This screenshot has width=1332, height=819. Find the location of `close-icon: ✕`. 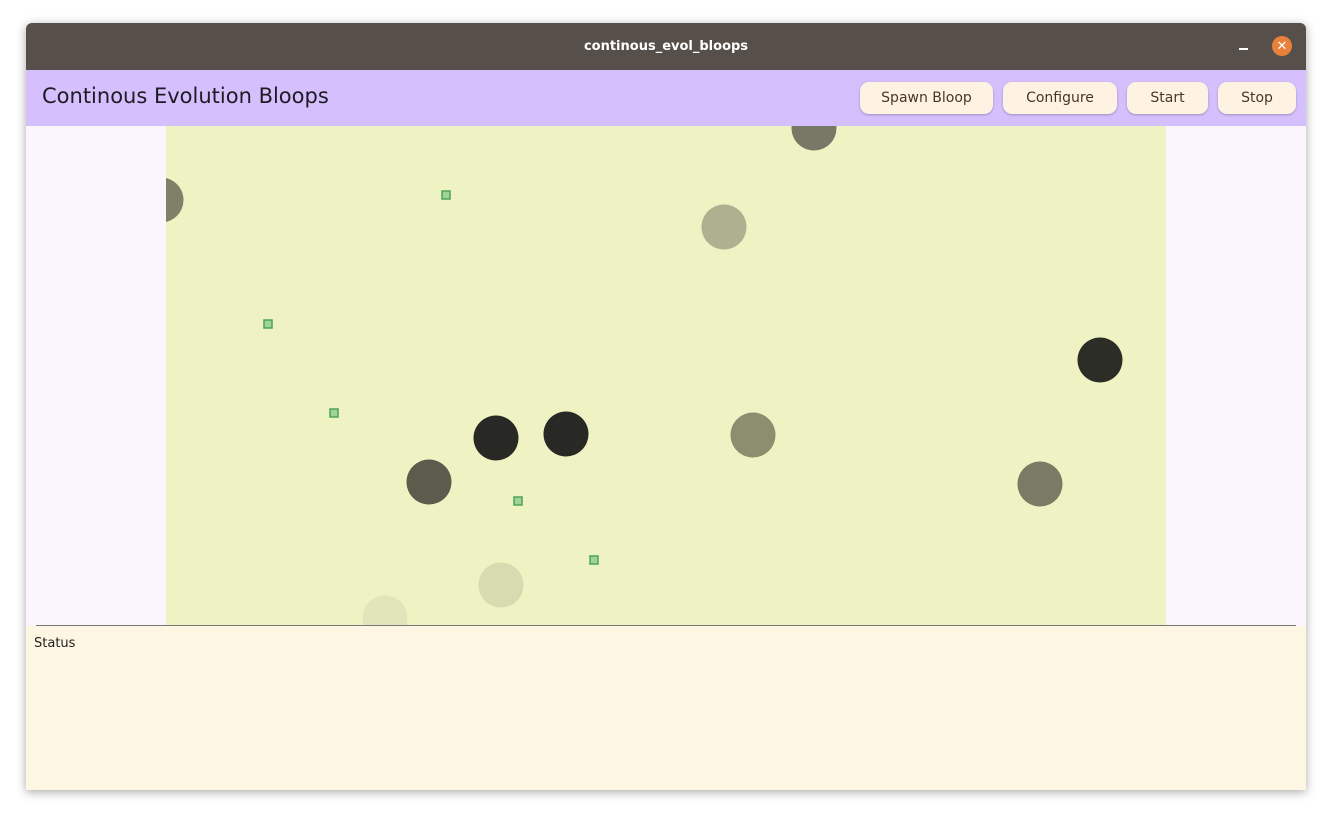

close-icon: ✕ is located at coordinates (1282, 46).